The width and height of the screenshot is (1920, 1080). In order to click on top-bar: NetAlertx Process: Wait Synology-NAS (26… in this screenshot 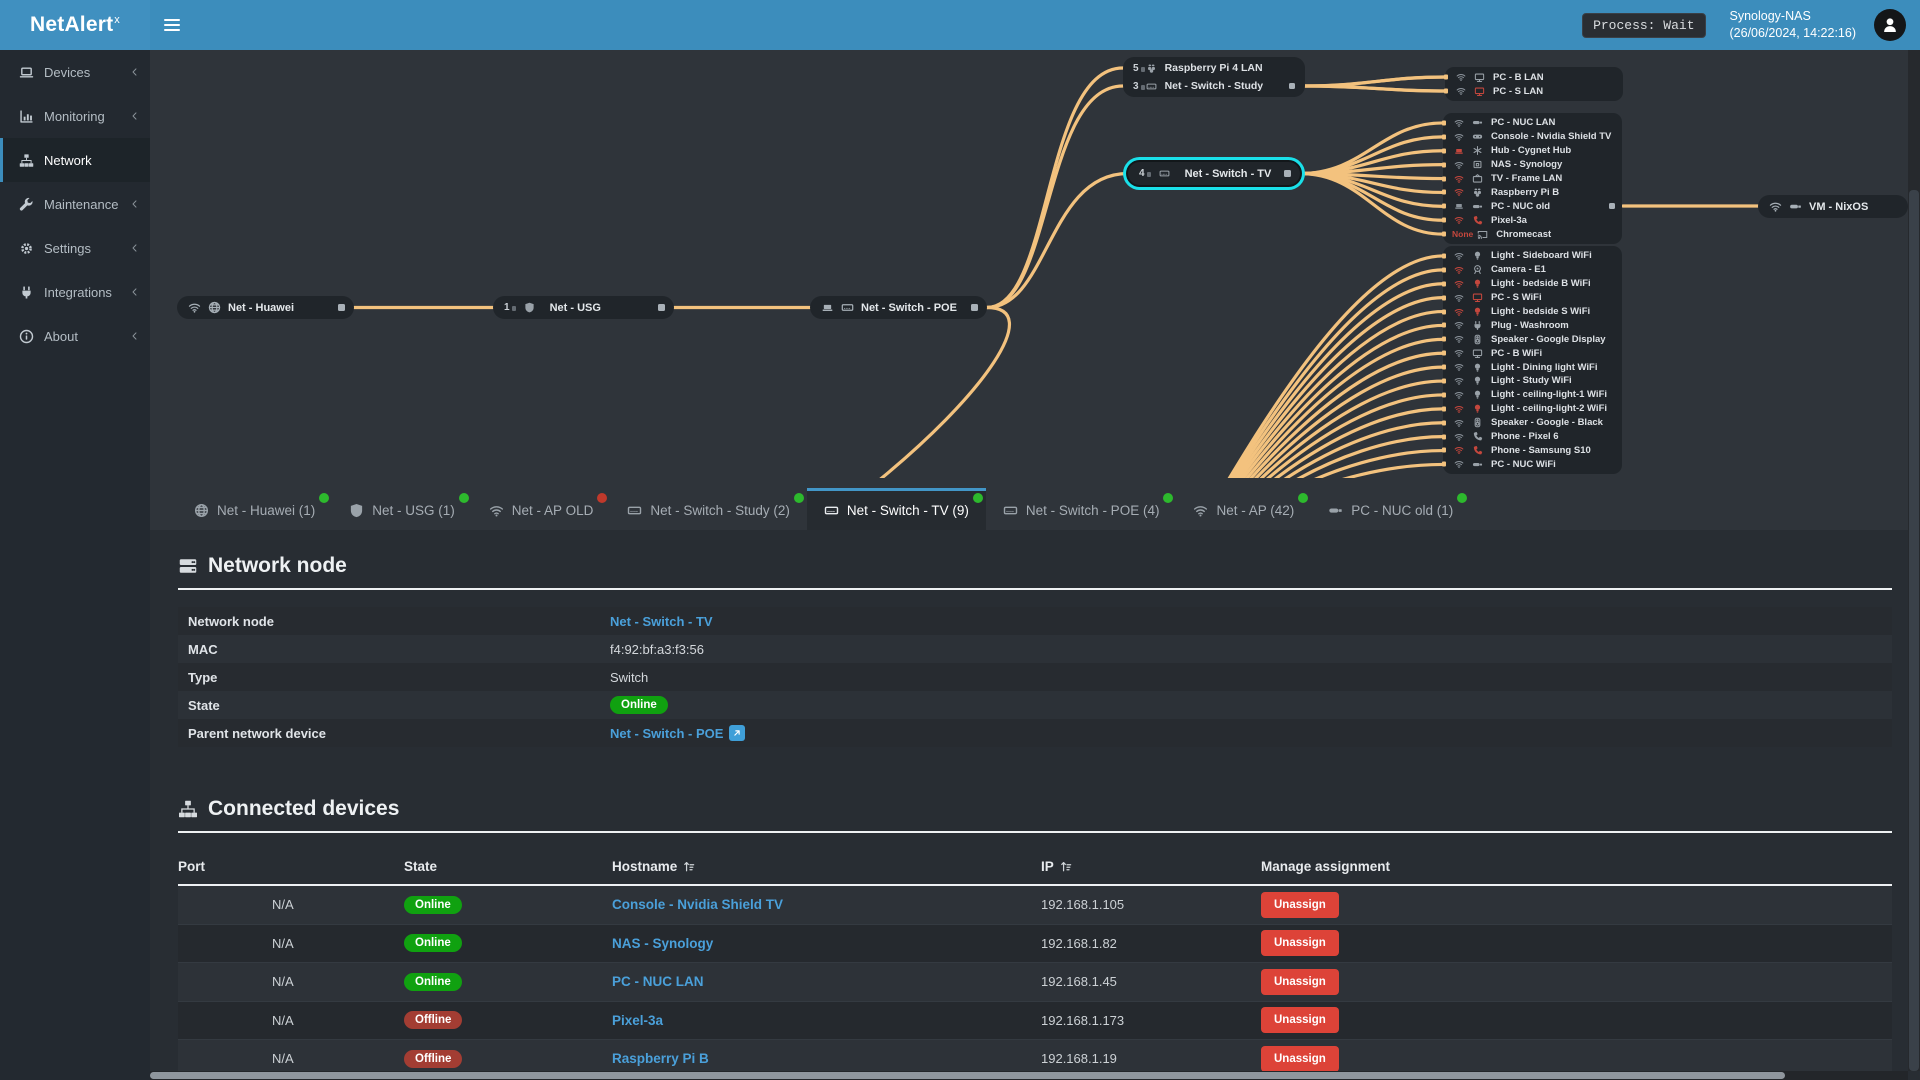, I will do `click(960, 25)`.